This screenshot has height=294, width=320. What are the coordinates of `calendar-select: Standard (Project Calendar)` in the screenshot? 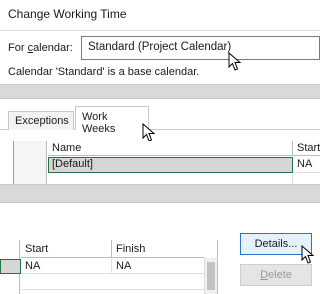 It's located at (200, 48).